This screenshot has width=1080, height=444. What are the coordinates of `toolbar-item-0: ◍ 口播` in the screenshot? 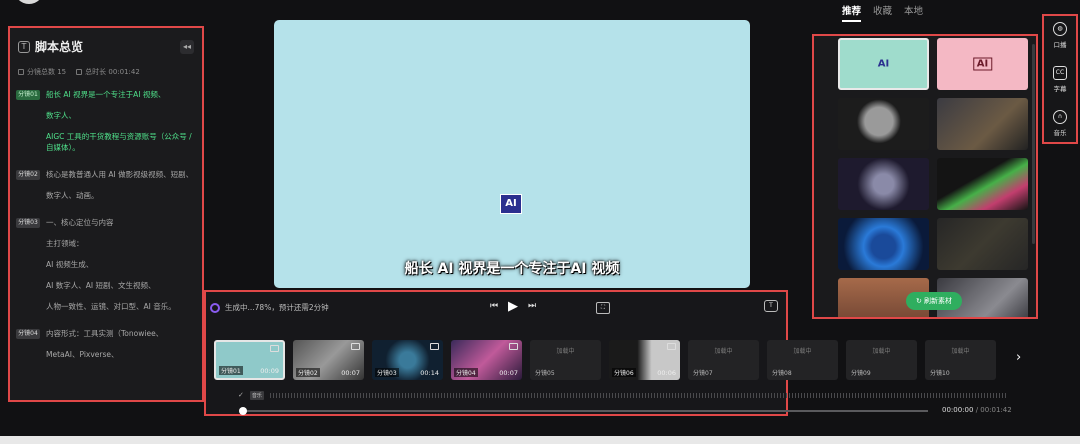 It's located at (1060, 35).